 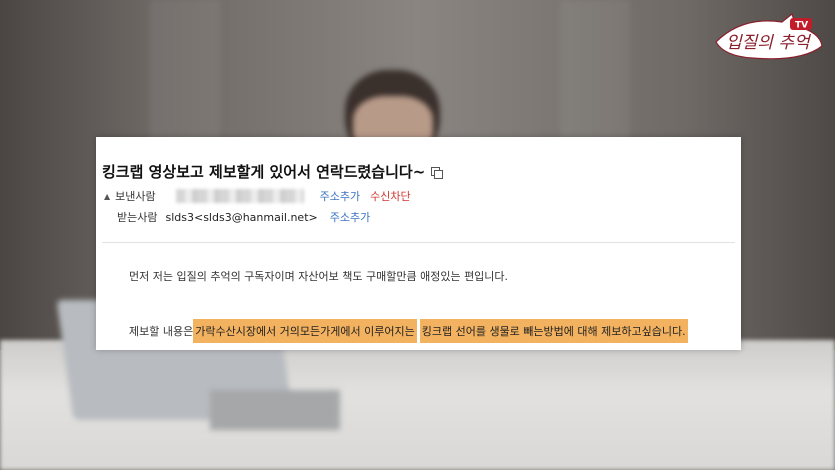 What do you see at coordinates (340, 196) in the screenshot?
I see `sender-add-address-link: 주소추가` at bounding box center [340, 196].